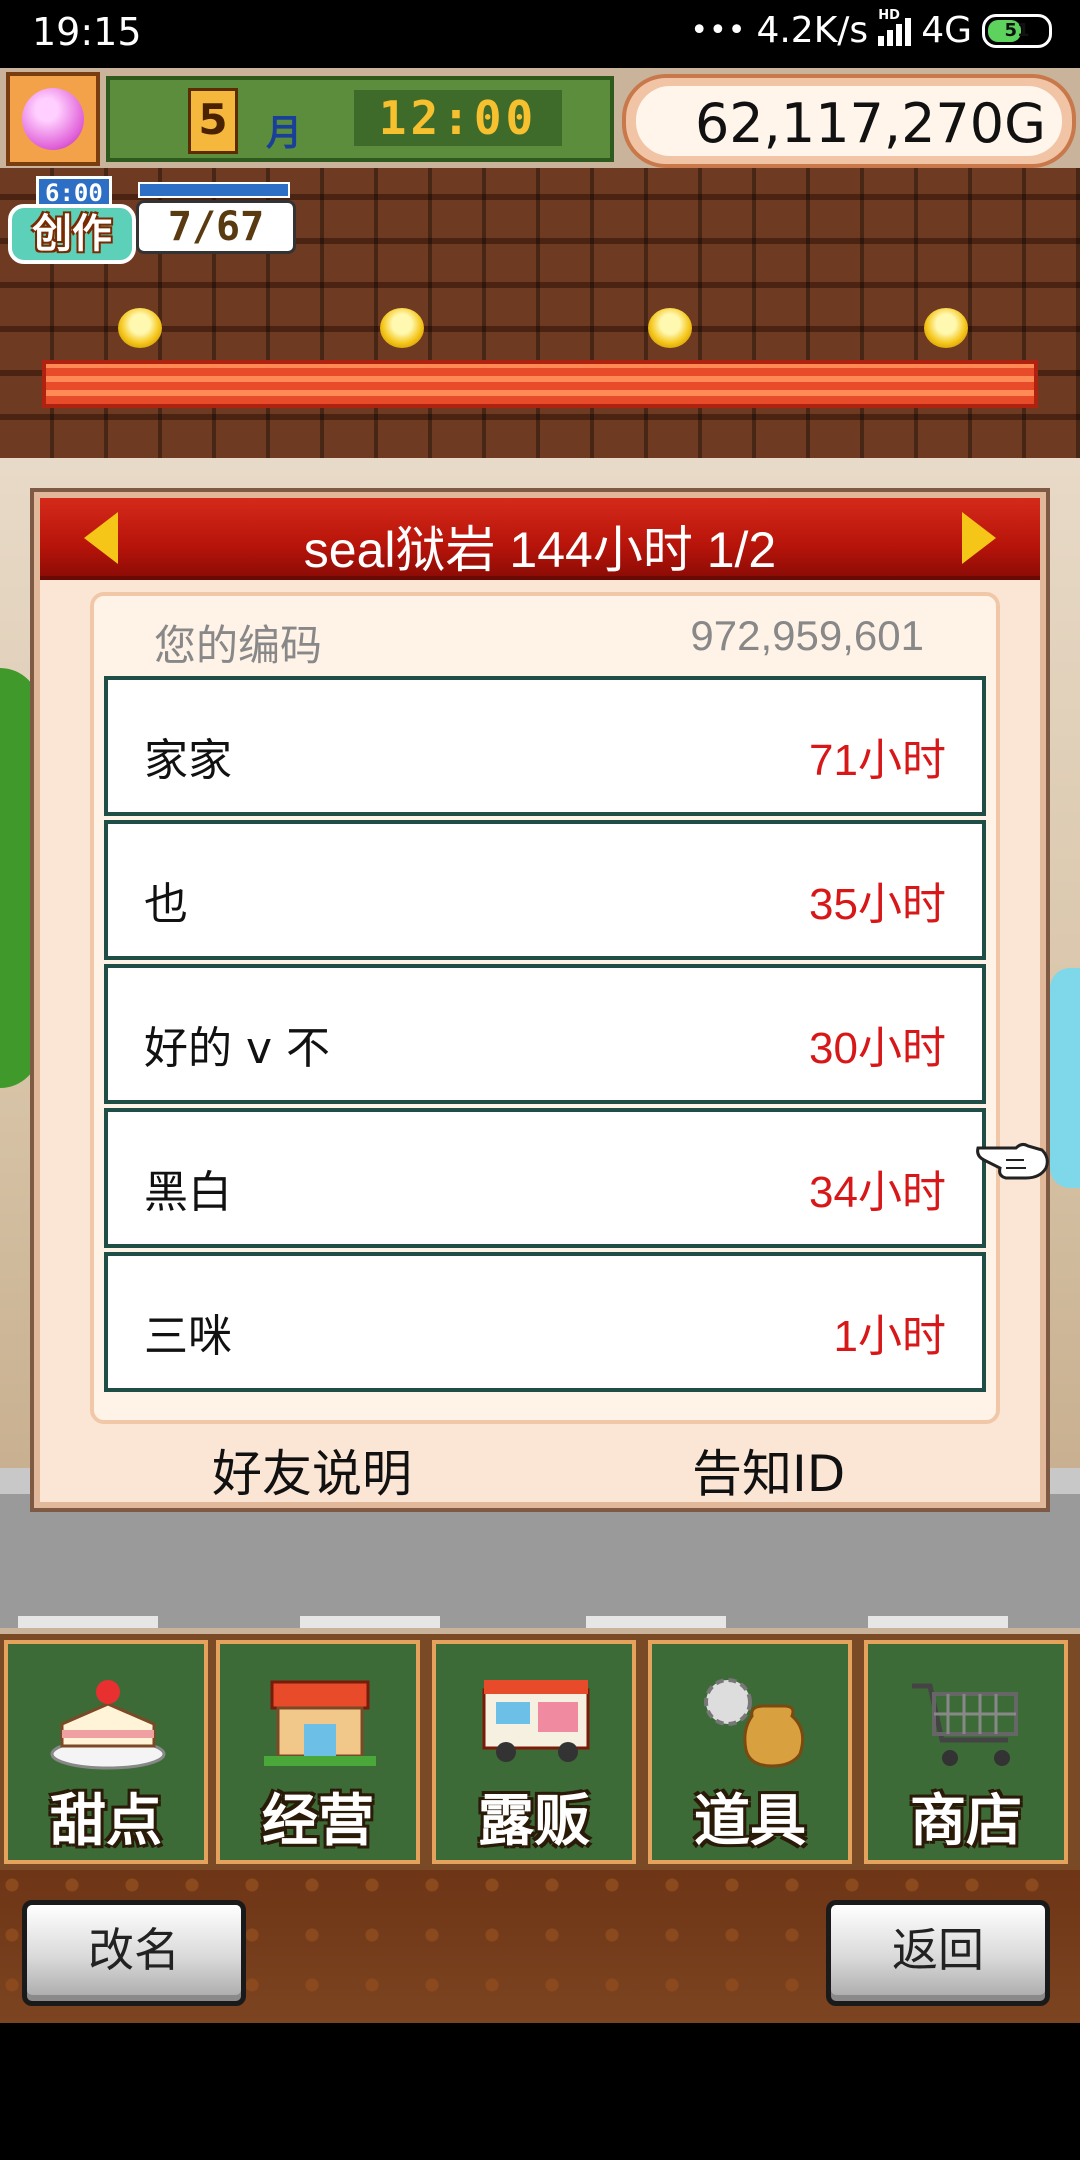 The width and height of the screenshot is (1080, 2160). Describe the element at coordinates (188, 1192) in the screenshot. I see `friend-name: 黑白` at that location.